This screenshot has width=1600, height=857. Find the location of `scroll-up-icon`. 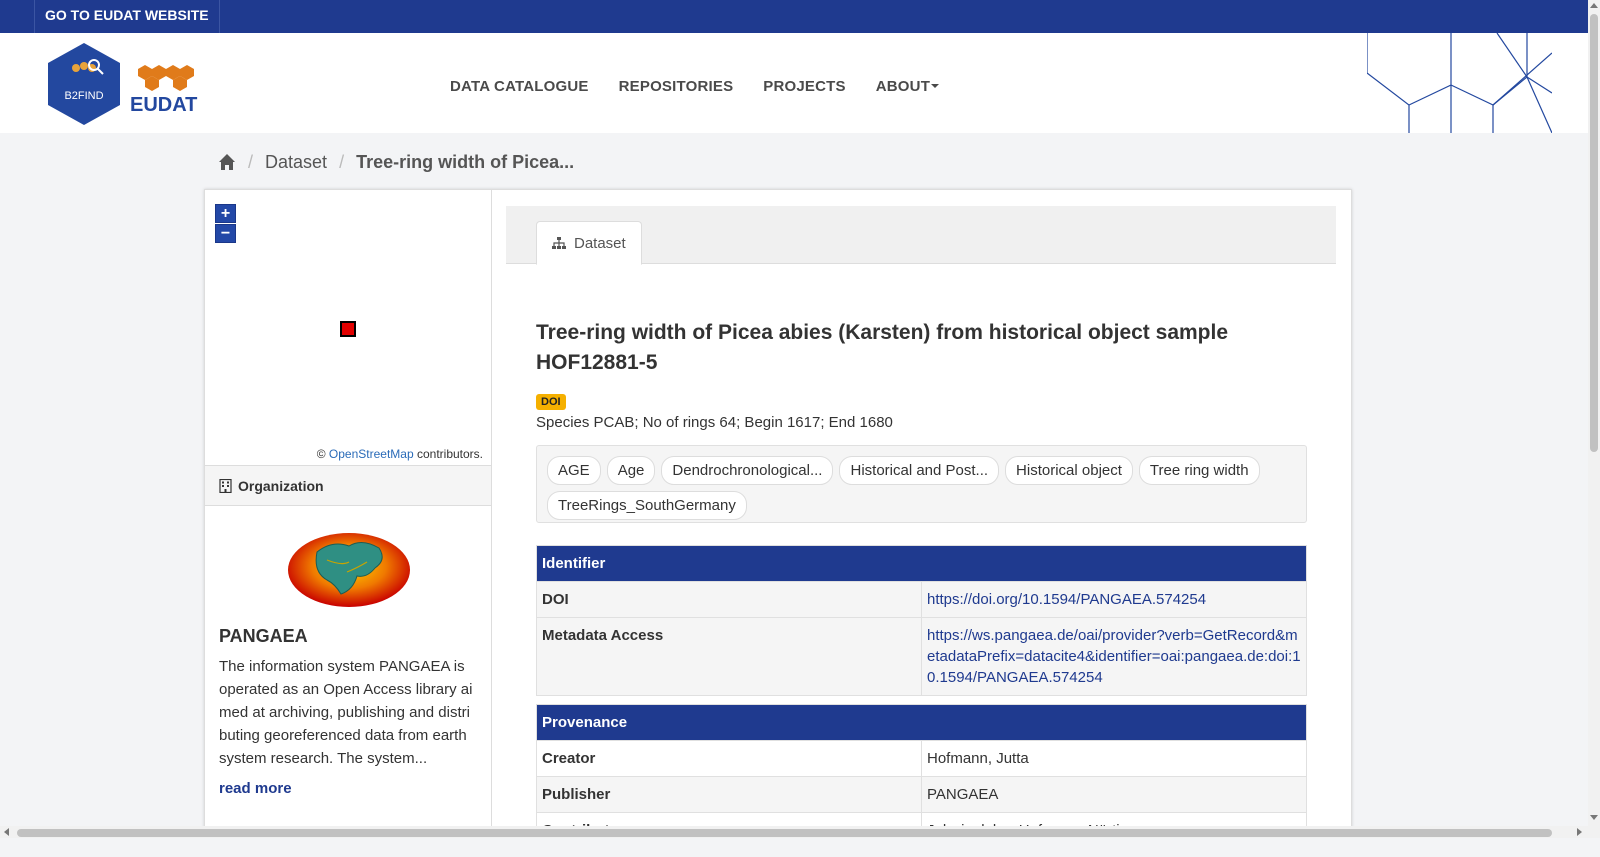

scroll-up-icon is located at coordinates (1594, 5).